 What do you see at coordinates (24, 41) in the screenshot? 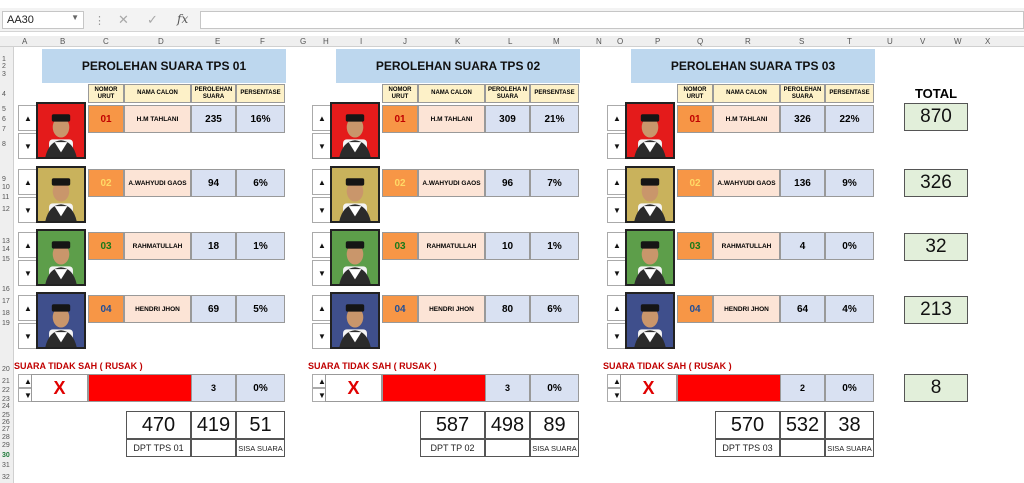
I see `column-header: A` at bounding box center [24, 41].